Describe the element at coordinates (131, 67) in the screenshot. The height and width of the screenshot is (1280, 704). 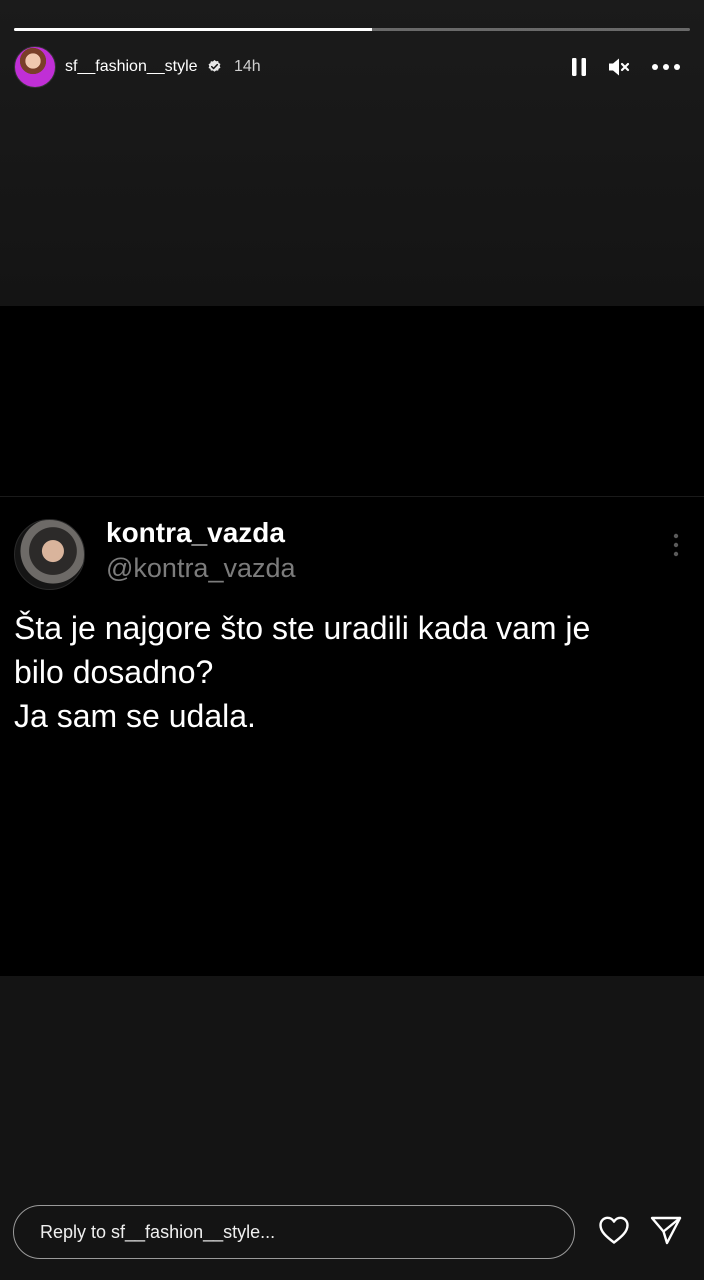
I see `story-username: sf__fashion__style` at that location.